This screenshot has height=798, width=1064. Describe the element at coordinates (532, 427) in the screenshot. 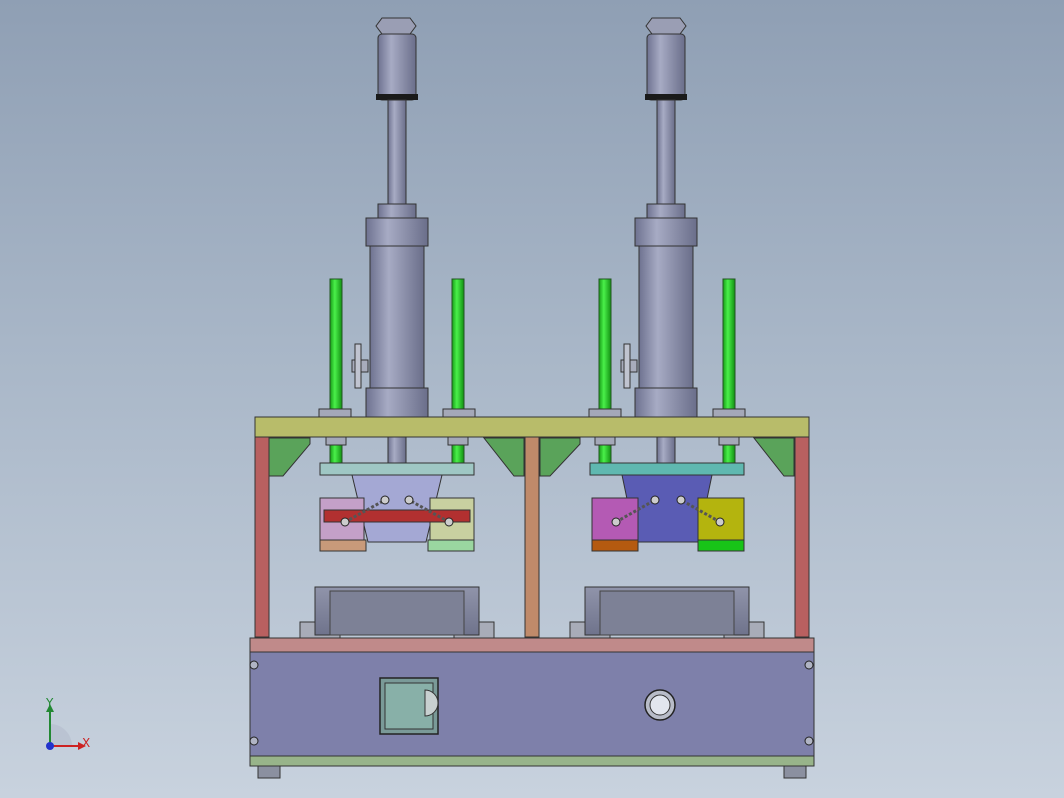

I see `top-plate` at that location.